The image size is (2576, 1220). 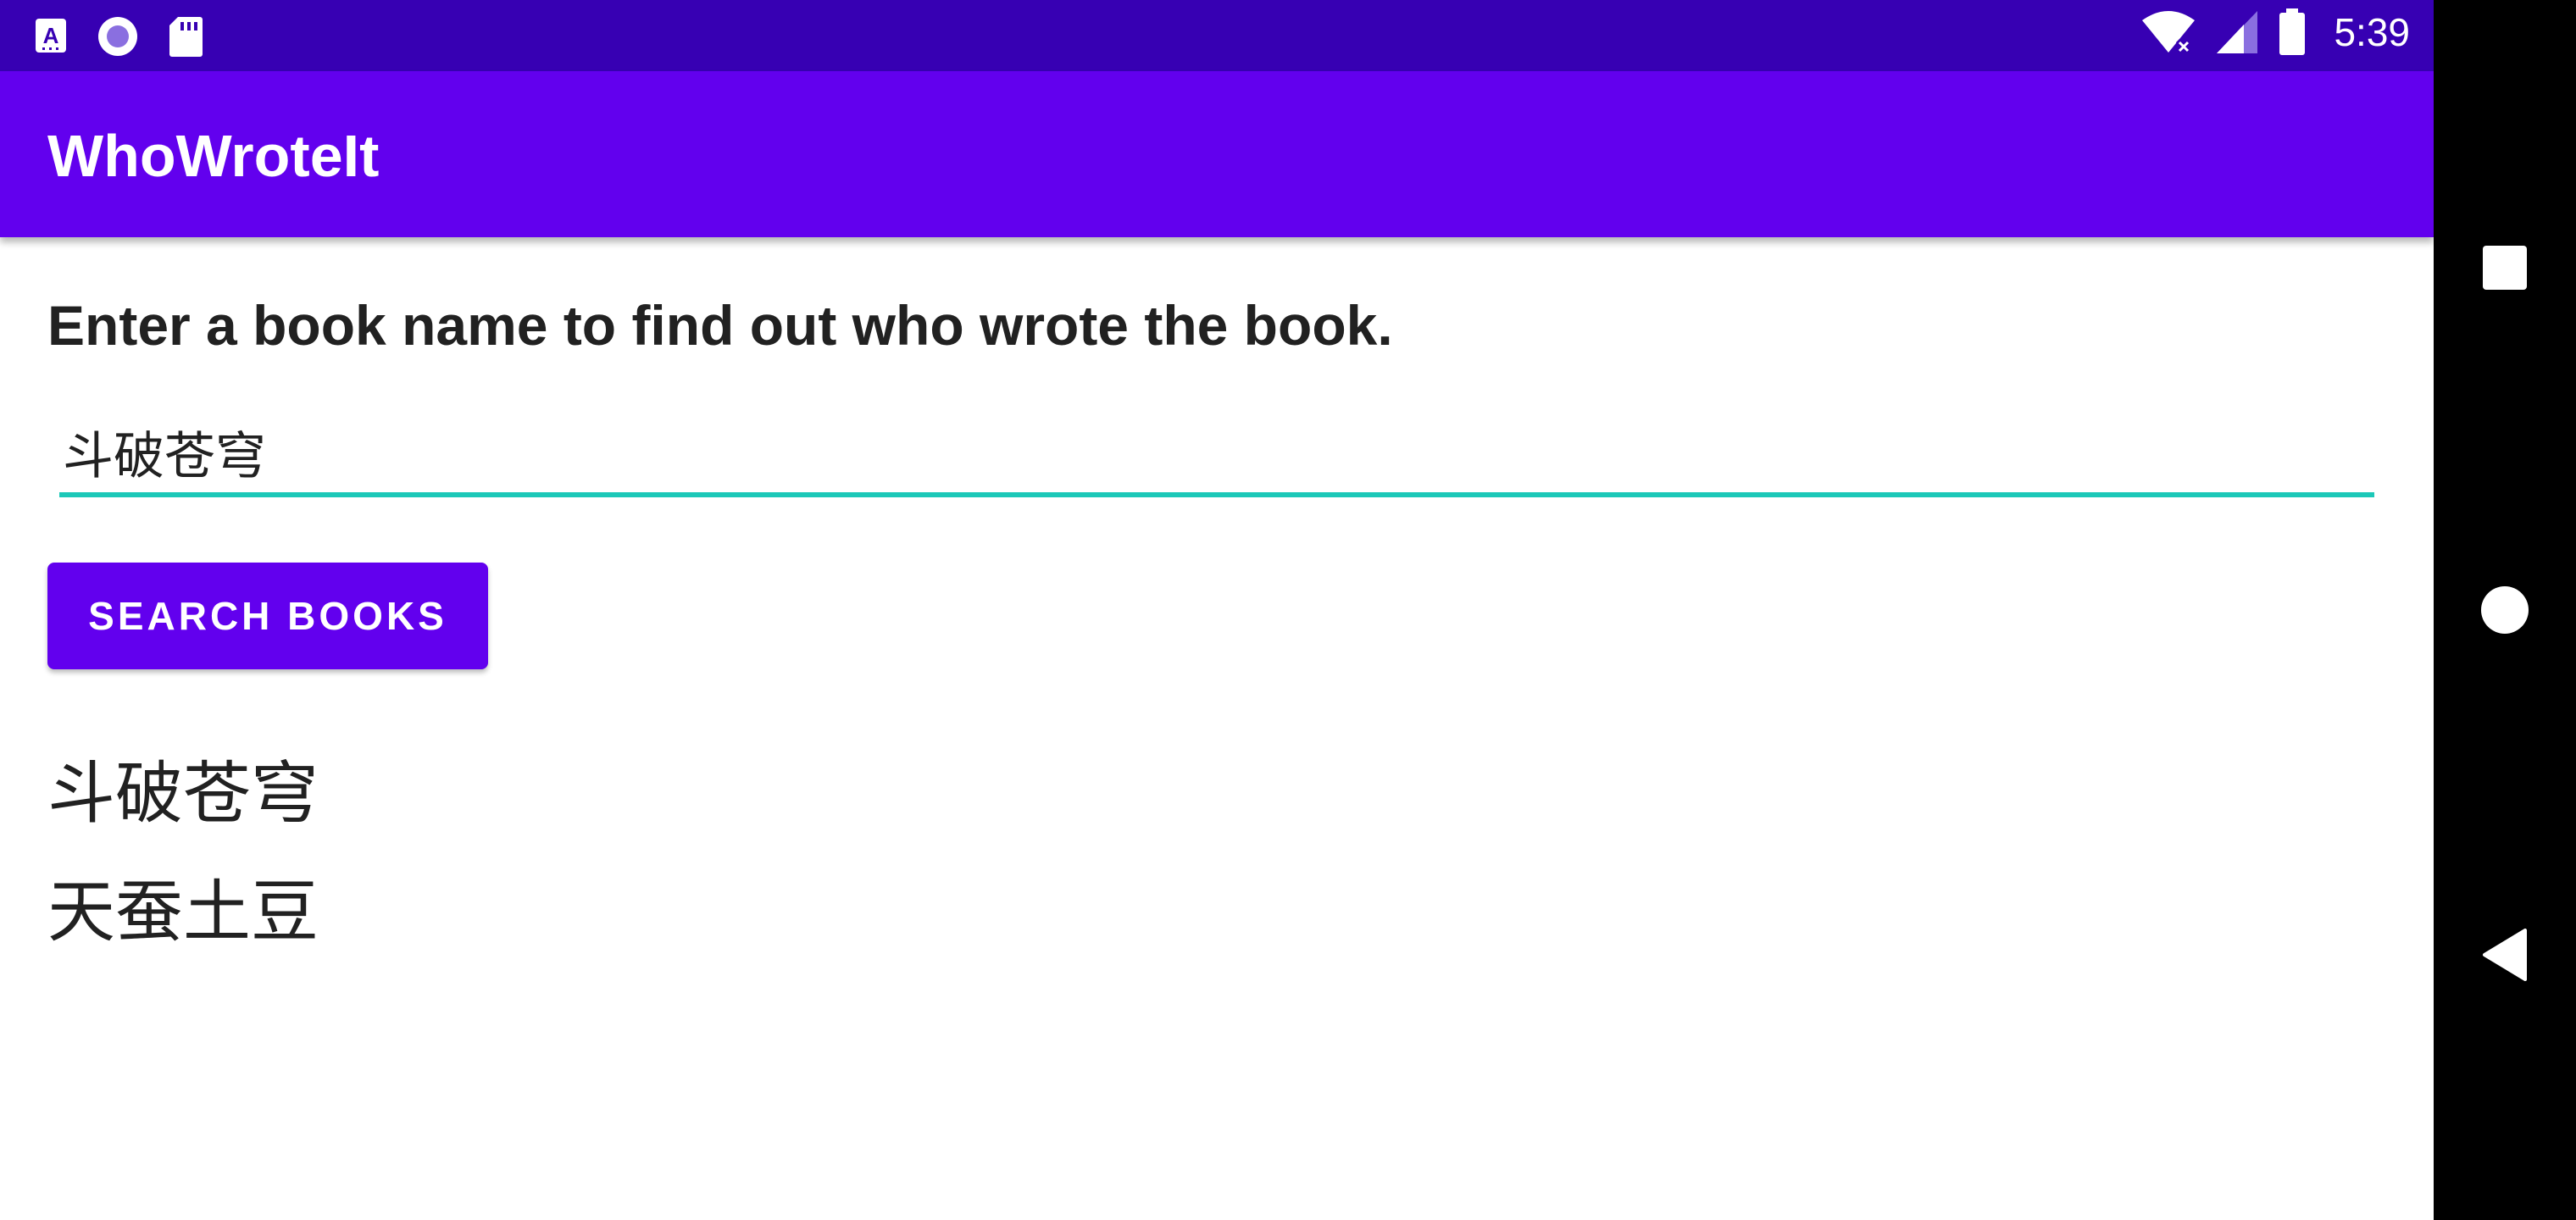 I want to click on back-icon, so click(x=2505, y=957).